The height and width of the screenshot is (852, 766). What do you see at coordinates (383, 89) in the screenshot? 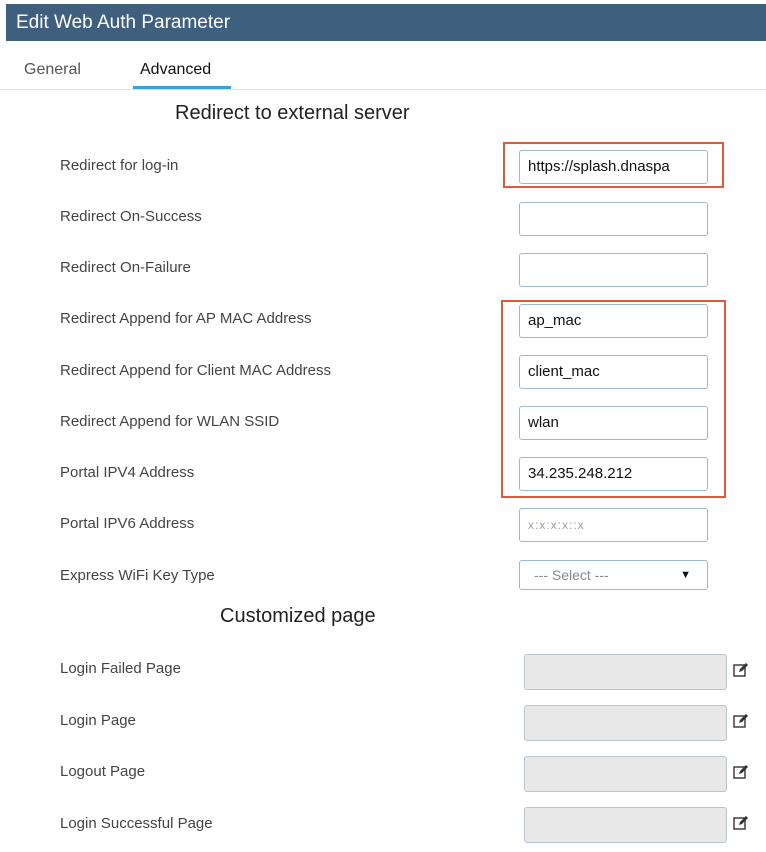
I see `tab-divider` at bounding box center [383, 89].